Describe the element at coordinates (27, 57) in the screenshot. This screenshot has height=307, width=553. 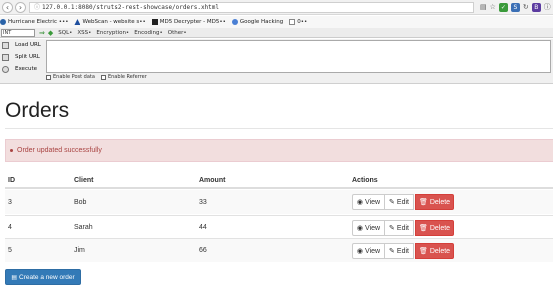
I see `action-label: Split URL` at that location.